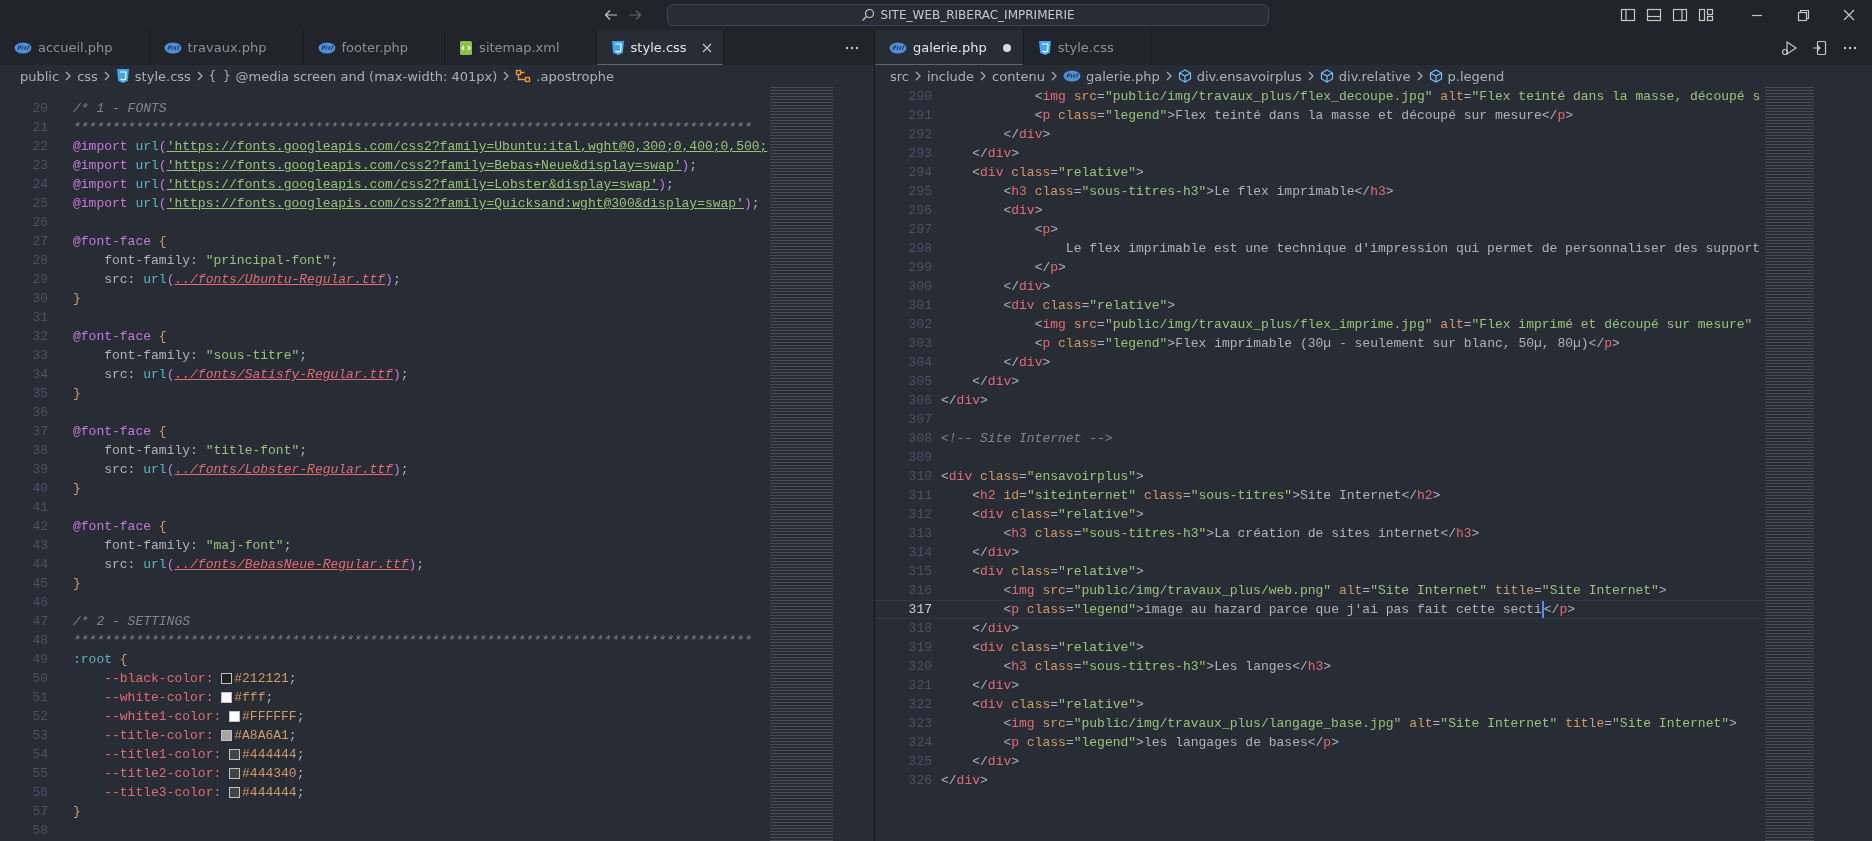 Image resolution: width=1872 pixels, height=841 pixels. What do you see at coordinates (416, 204) in the screenshot?
I see `code-text: @import url('https://fonts.googleapis.com/css2?family=Quicksand:wght@300&display=swap');` at bounding box center [416, 204].